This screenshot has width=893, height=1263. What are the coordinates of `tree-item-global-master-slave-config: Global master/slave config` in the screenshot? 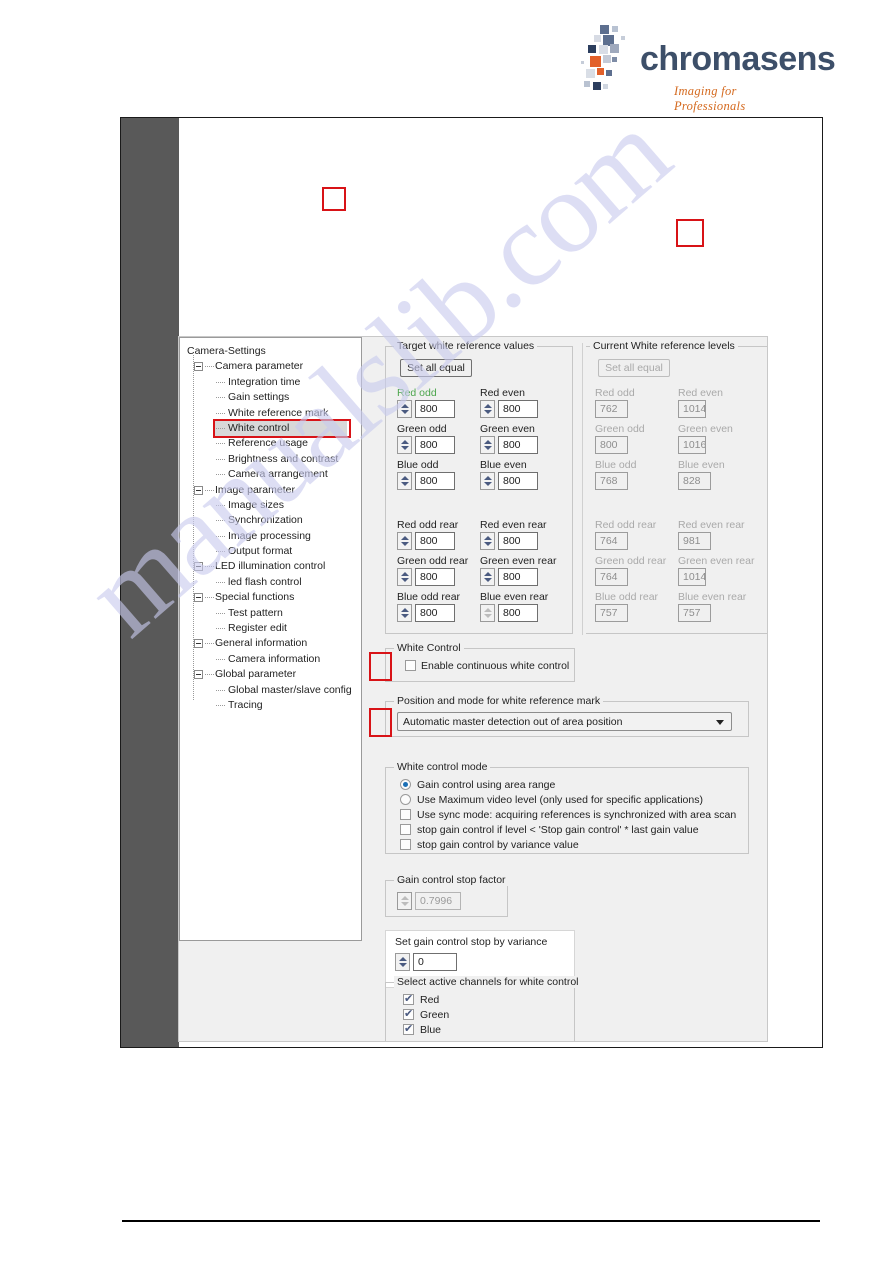 It's located at (271, 690).